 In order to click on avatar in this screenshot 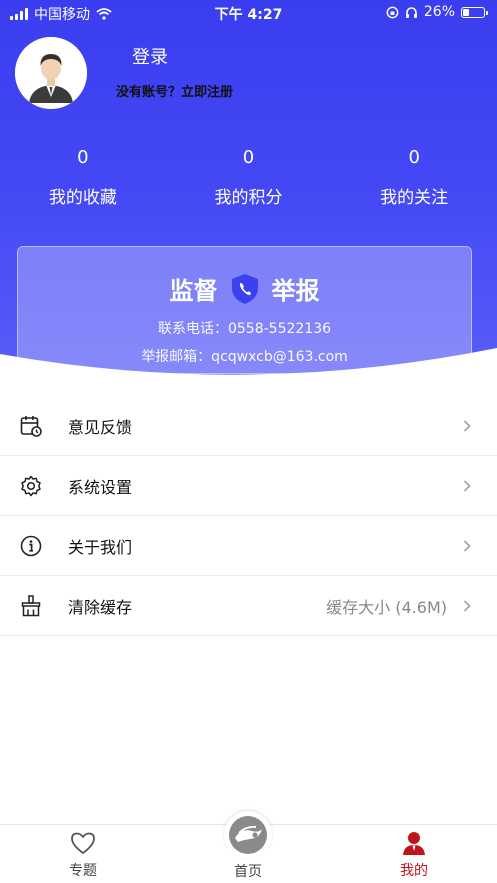, I will do `click(51, 73)`.